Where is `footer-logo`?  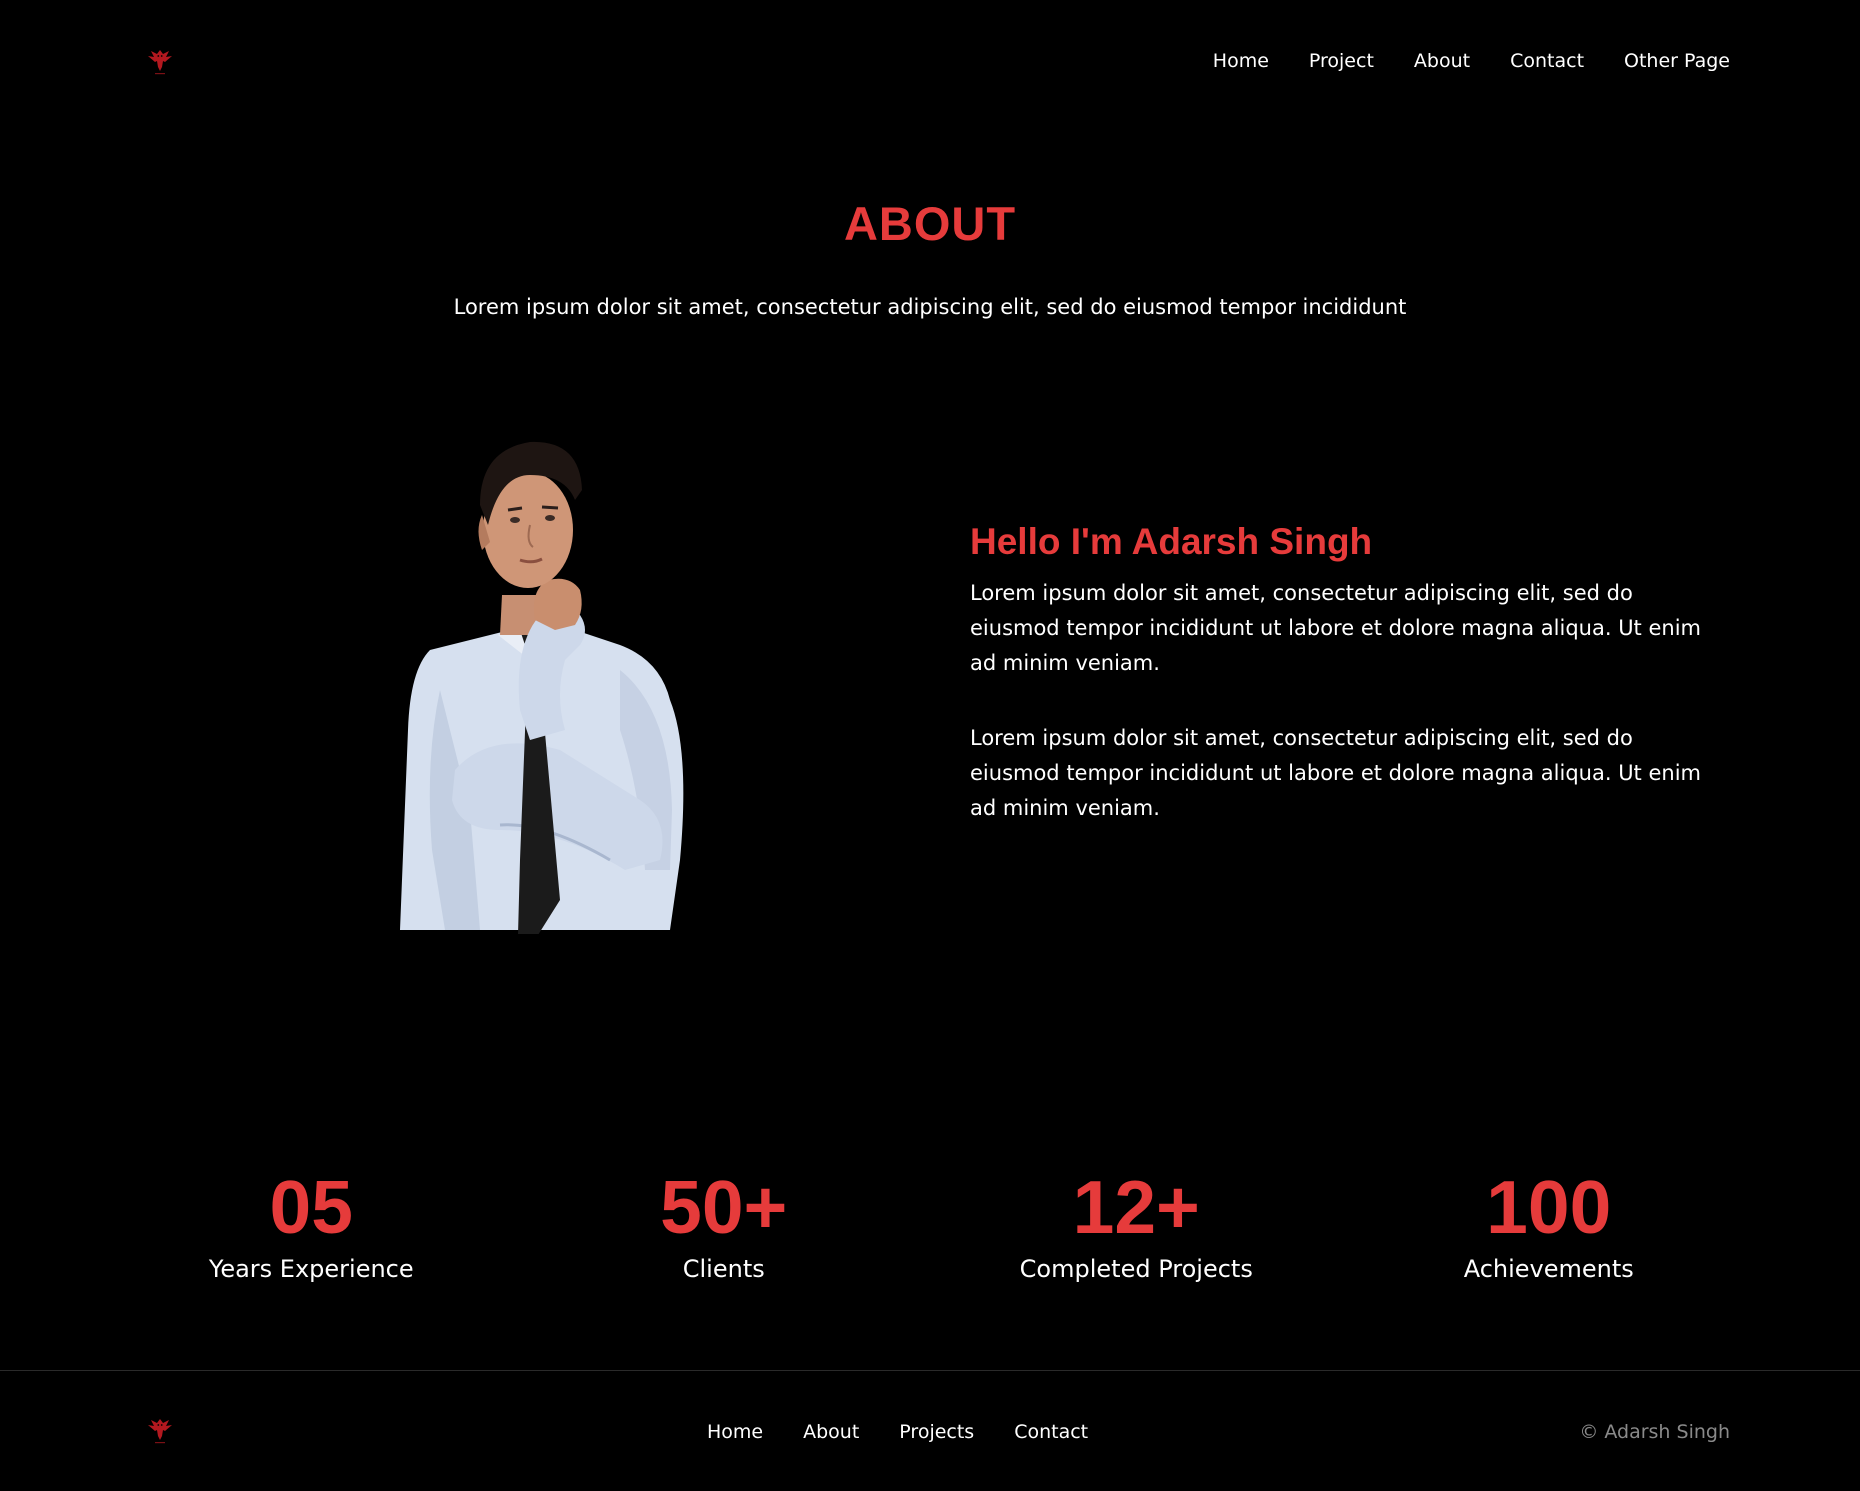 footer-logo is located at coordinates (160, 1430).